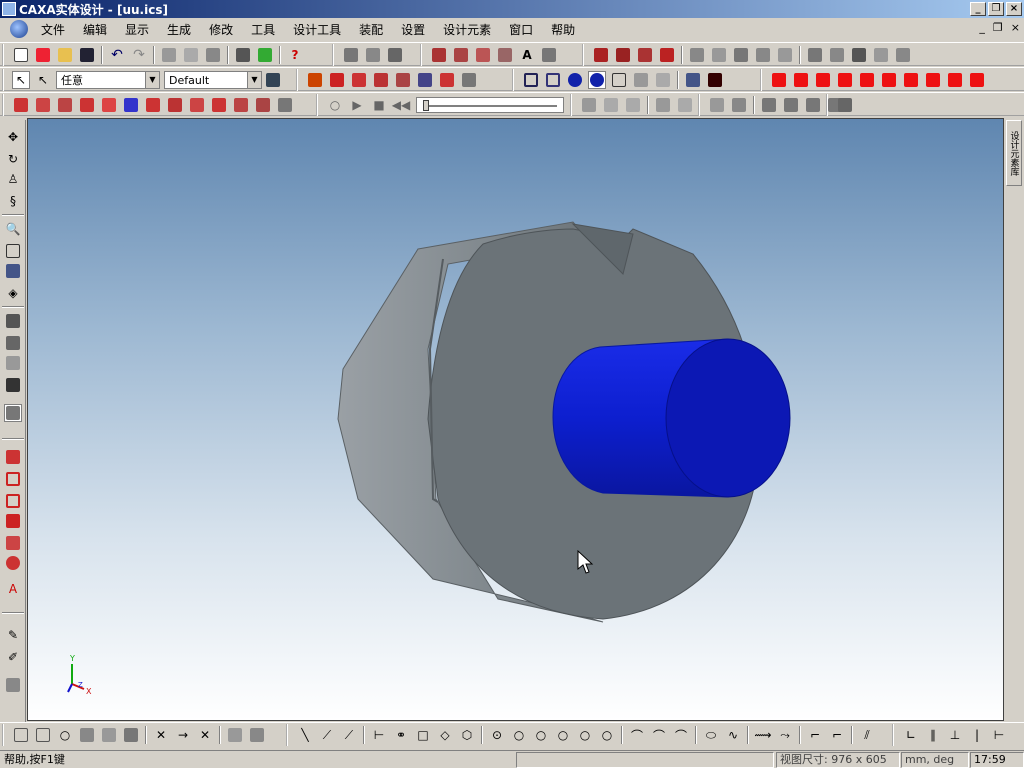 Image resolution: width=1024 pixels, height=768 pixels. Describe the element at coordinates (265, 55) in the screenshot. I see `render-icon` at that location.